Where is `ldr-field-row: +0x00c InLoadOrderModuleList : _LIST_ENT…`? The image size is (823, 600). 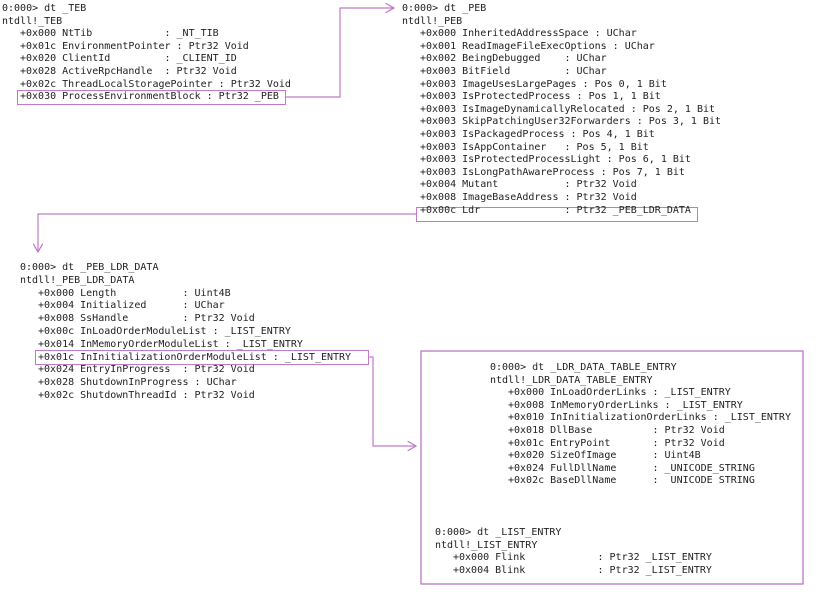
ldr-field-row: +0x00c InLoadOrderModuleList : _LIST_ENT… is located at coordinates (164, 331).